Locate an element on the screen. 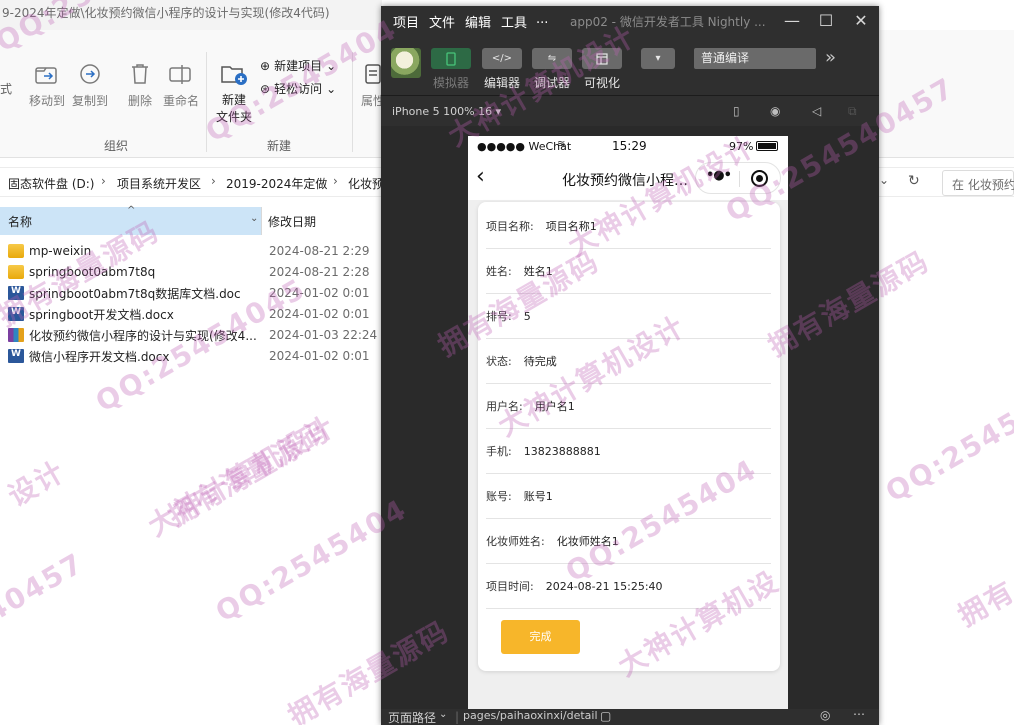 Image resolution: width=1014 pixels, height=725 pixels. phone-outline-icon: ▯ is located at coordinates (736, 111).